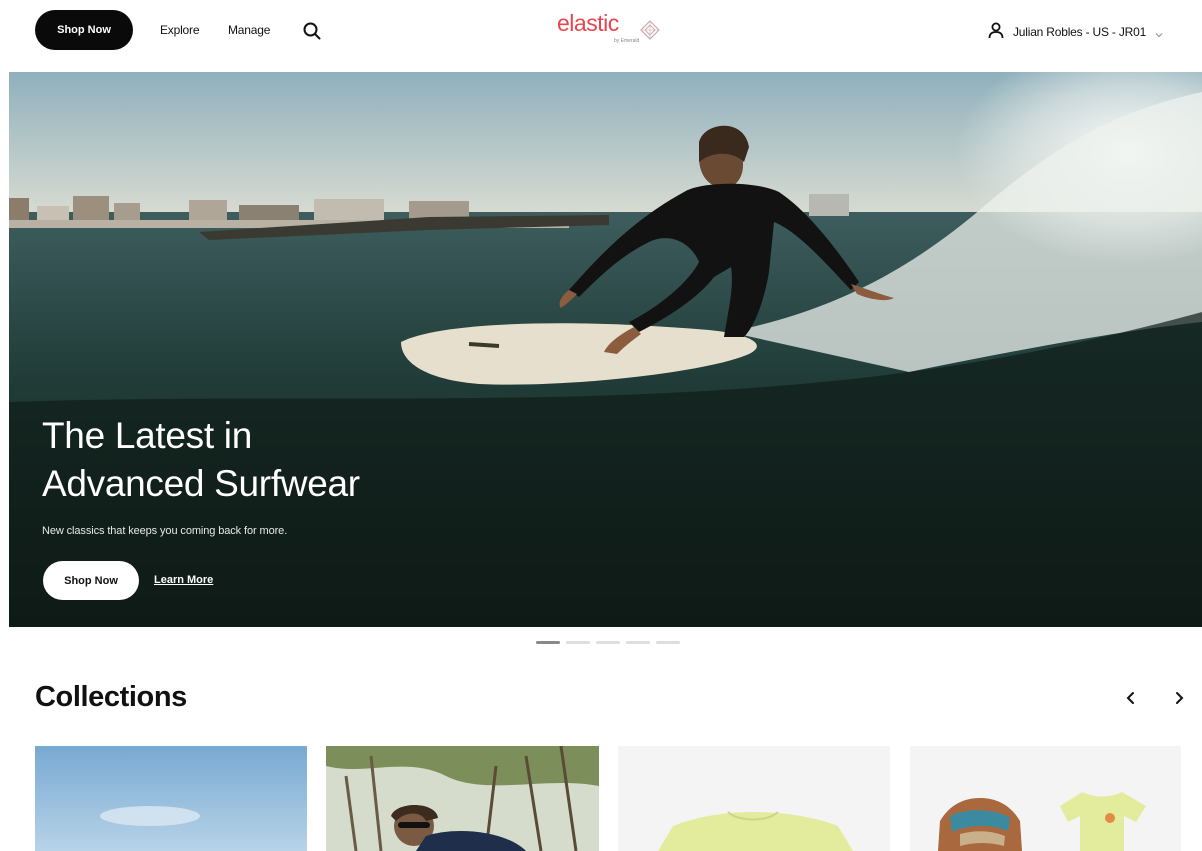 The width and height of the screenshot is (1202, 851). I want to click on collections-heading: Collections, so click(111, 697).